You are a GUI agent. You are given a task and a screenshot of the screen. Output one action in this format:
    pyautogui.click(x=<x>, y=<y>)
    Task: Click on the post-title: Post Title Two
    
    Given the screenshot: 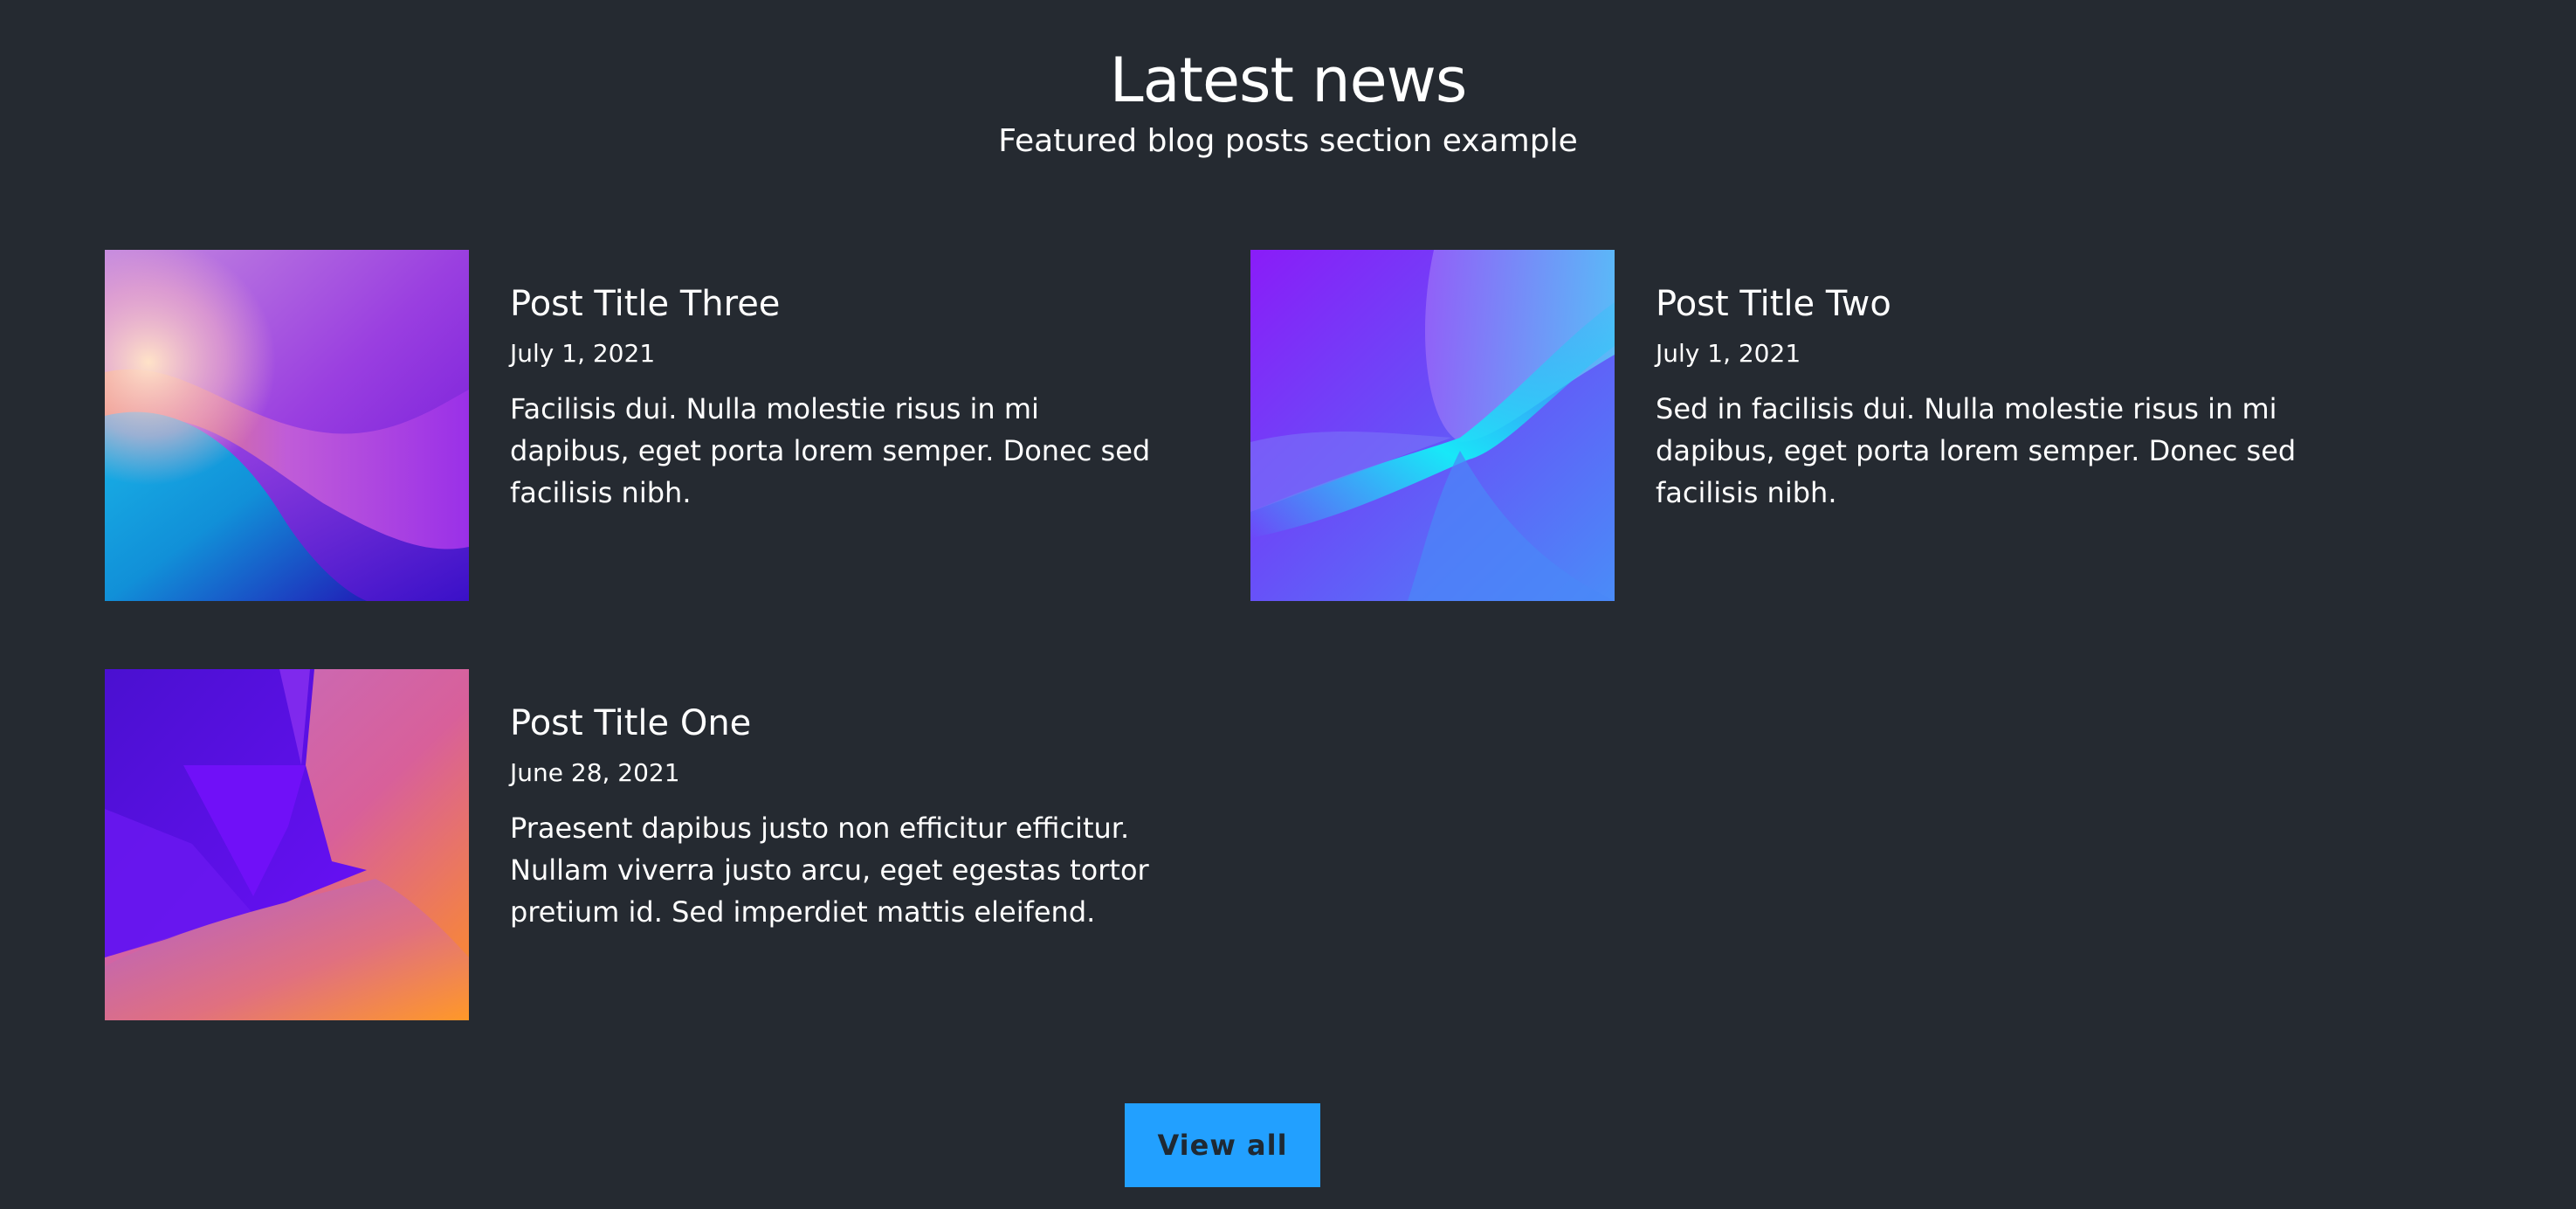 What is the action you would take?
    pyautogui.click(x=1773, y=304)
    